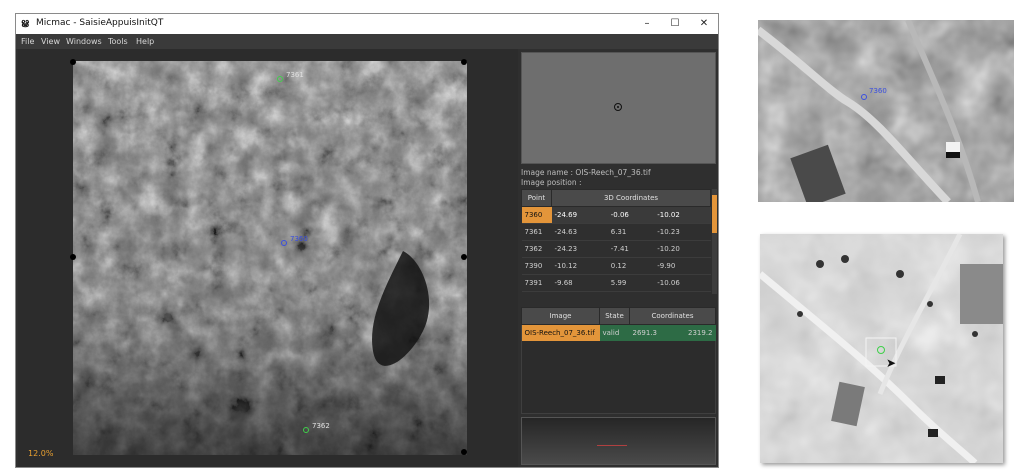  What do you see at coordinates (704, 24) in the screenshot?
I see `close-button: ✕` at bounding box center [704, 24].